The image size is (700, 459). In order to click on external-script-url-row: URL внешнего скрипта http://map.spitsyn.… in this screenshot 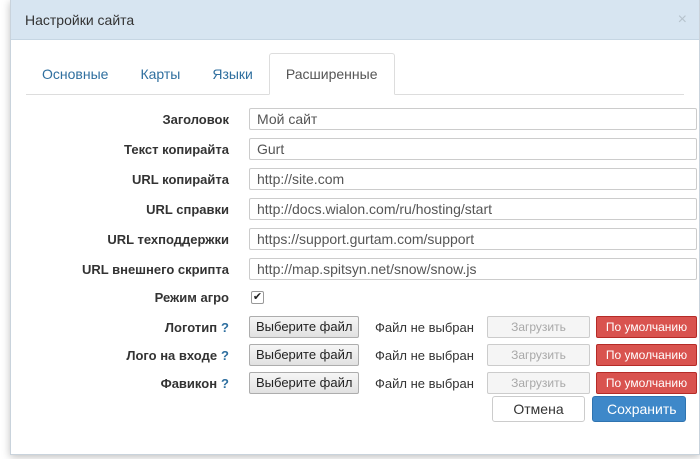, I will do `click(355, 269)`.